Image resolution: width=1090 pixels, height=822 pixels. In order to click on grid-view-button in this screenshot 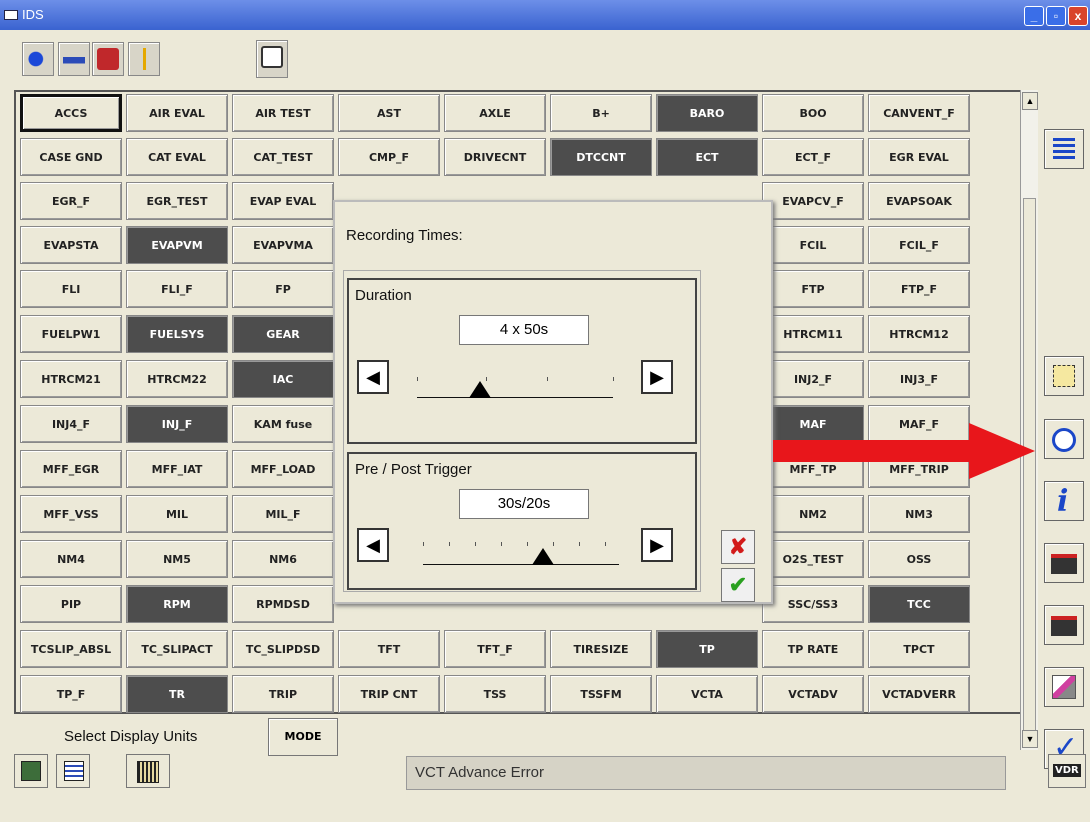, I will do `click(73, 771)`.